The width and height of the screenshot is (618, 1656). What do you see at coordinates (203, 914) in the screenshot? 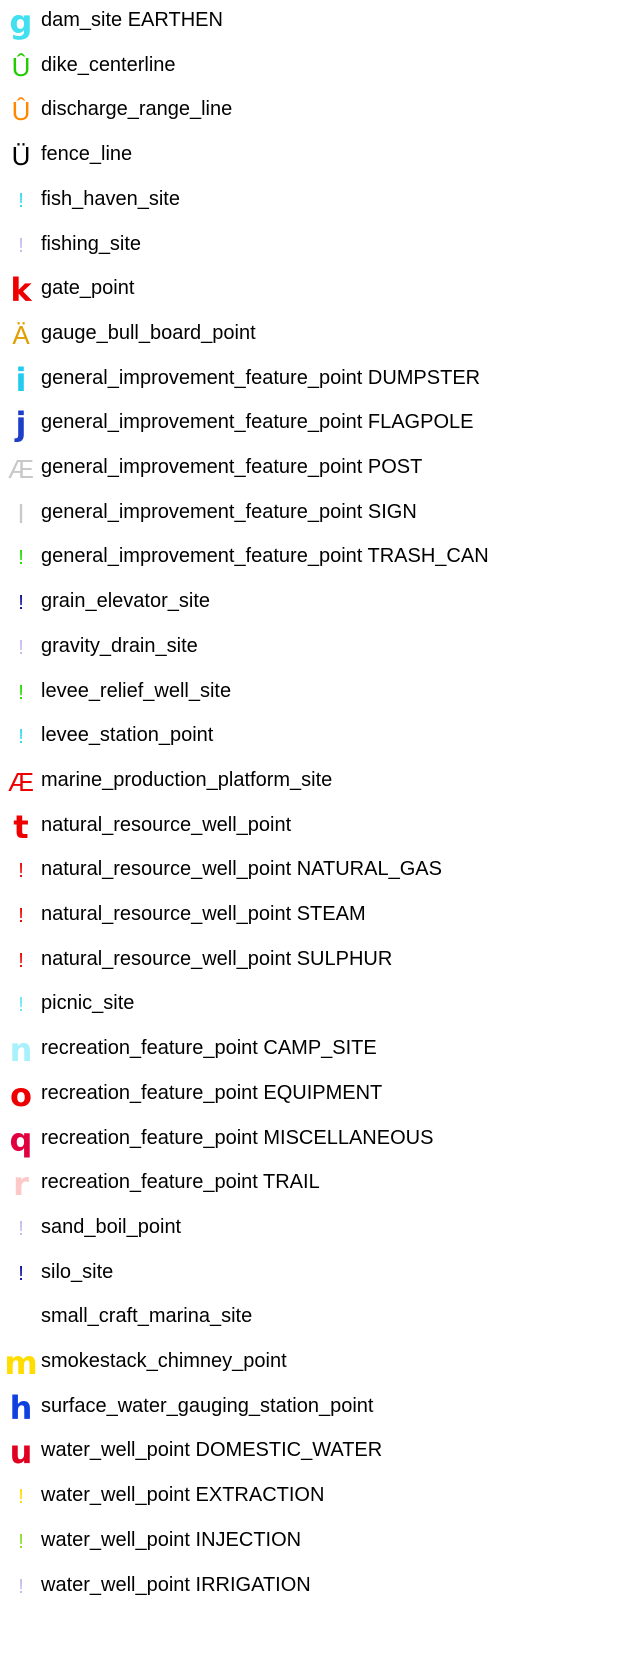
I see `legend-label: natural_resource_well_point STEAM` at bounding box center [203, 914].